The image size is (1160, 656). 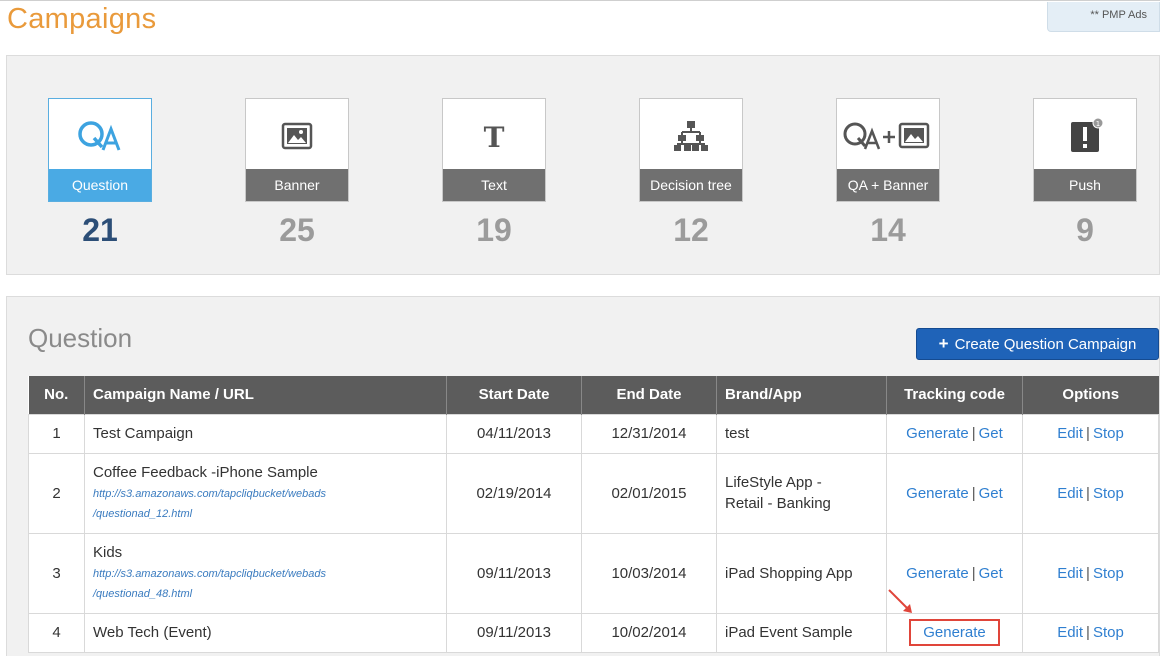 I want to click on category-tile-decision-tree: Decision tree 12, so click(x=691, y=173).